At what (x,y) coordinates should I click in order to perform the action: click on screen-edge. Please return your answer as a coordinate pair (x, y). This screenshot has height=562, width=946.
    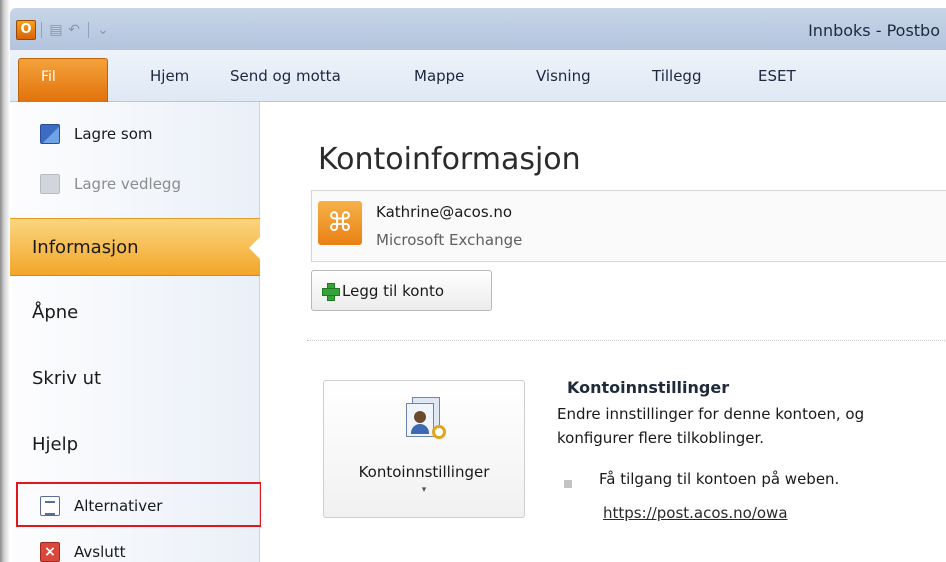
    Looking at the image, I should click on (5, 281).